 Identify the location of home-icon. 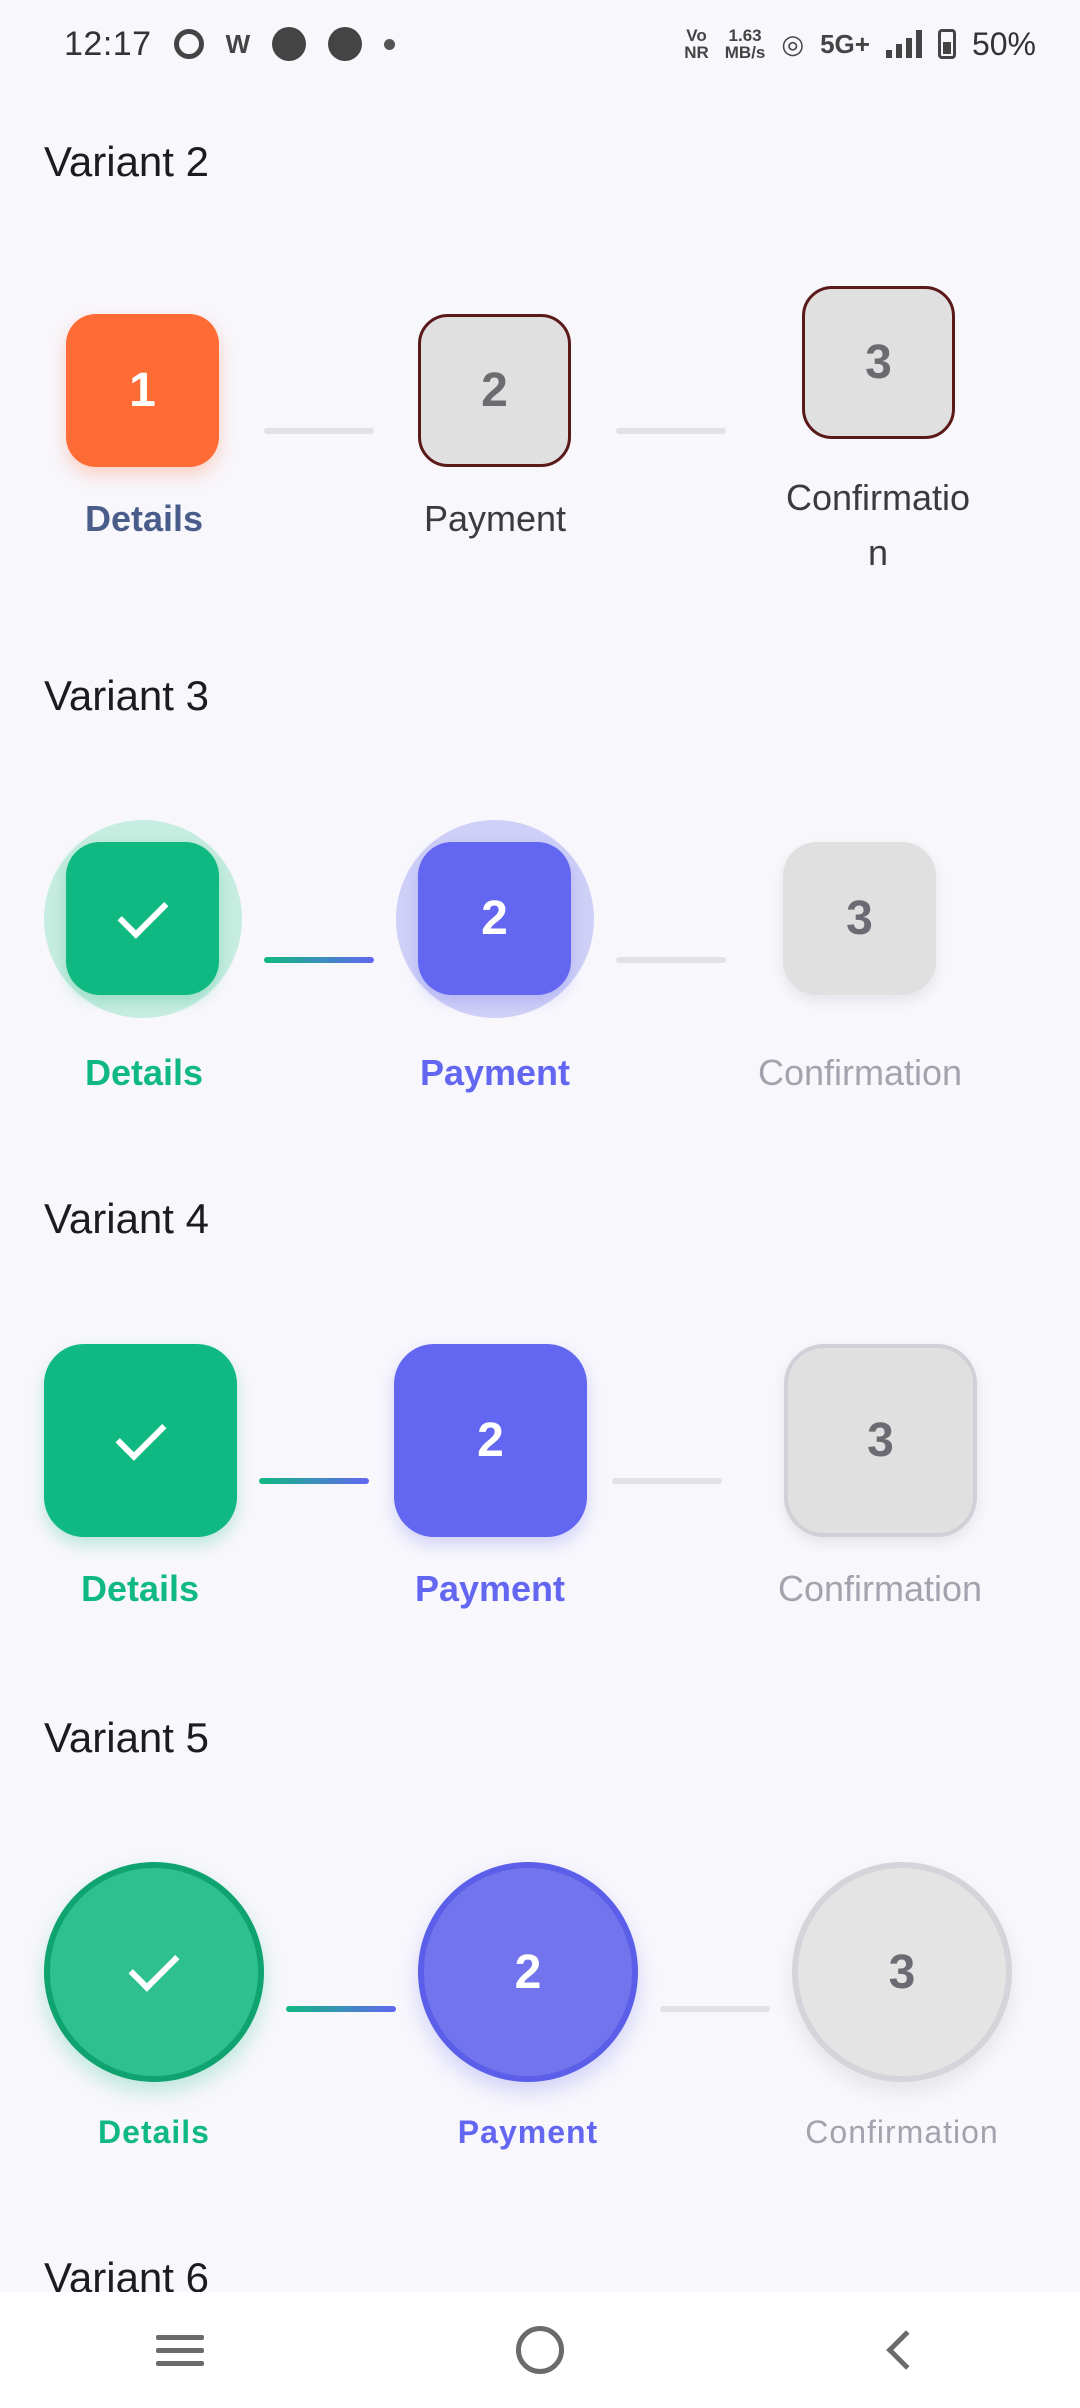
(540, 2350).